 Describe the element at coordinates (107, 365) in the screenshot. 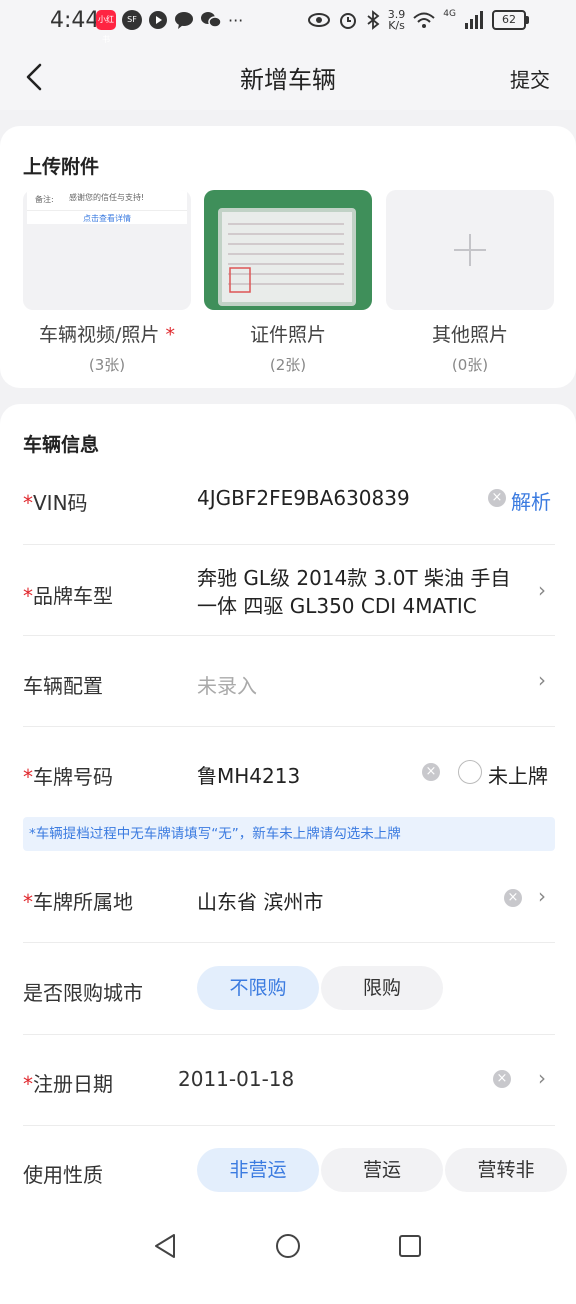

I see `vehicle-photo-count: (3张)` at that location.